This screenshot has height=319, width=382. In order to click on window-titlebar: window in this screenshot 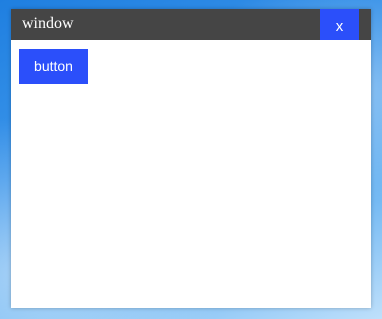, I will do `click(191, 24)`.